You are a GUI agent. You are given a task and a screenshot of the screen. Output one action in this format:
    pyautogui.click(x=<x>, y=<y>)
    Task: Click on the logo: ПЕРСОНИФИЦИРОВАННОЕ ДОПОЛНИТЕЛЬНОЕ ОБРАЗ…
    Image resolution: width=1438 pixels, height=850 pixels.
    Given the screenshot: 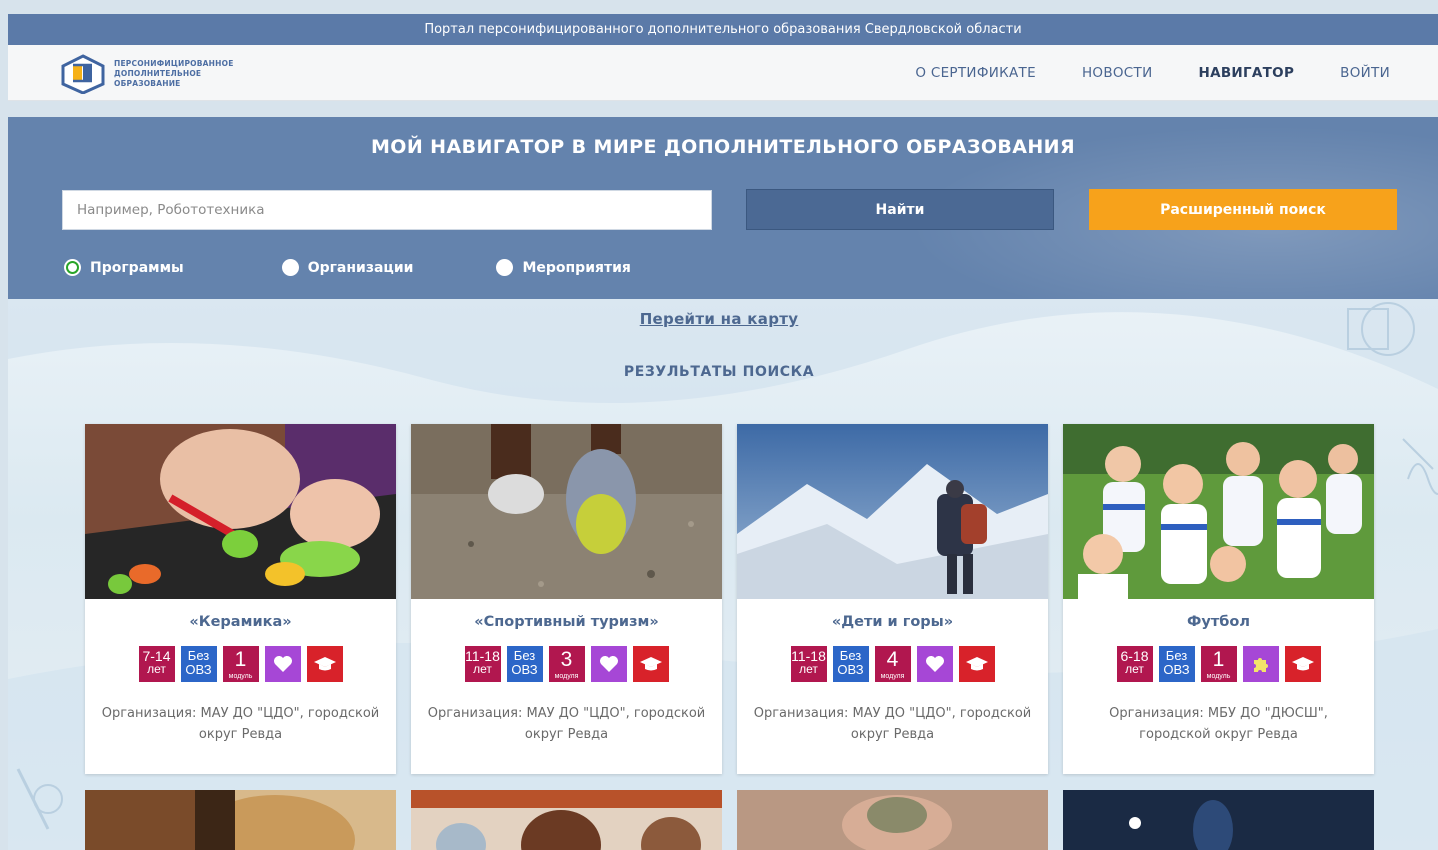 What is the action you would take?
    pyautogui.click(x=162, y=74)
    